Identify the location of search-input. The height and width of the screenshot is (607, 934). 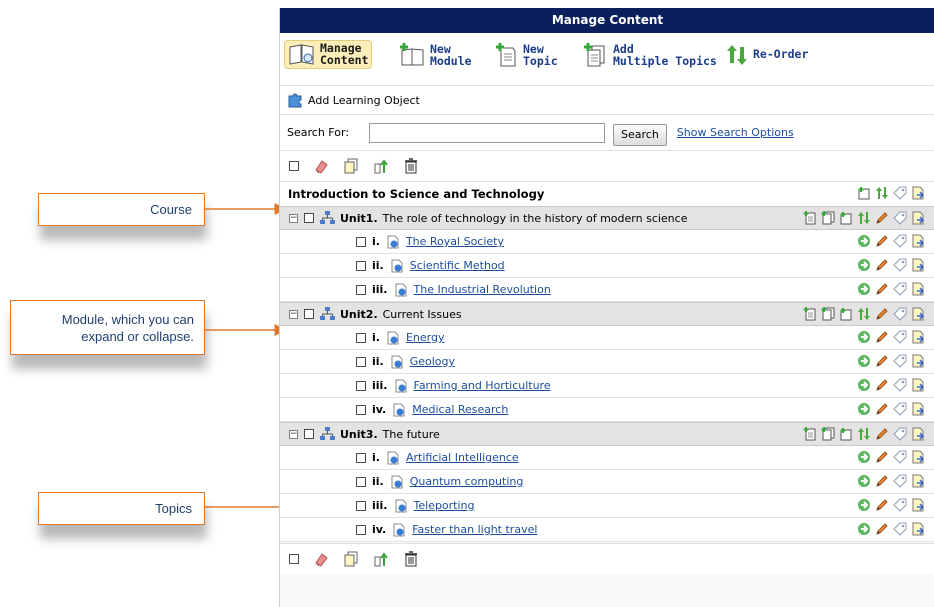
(487, 132).